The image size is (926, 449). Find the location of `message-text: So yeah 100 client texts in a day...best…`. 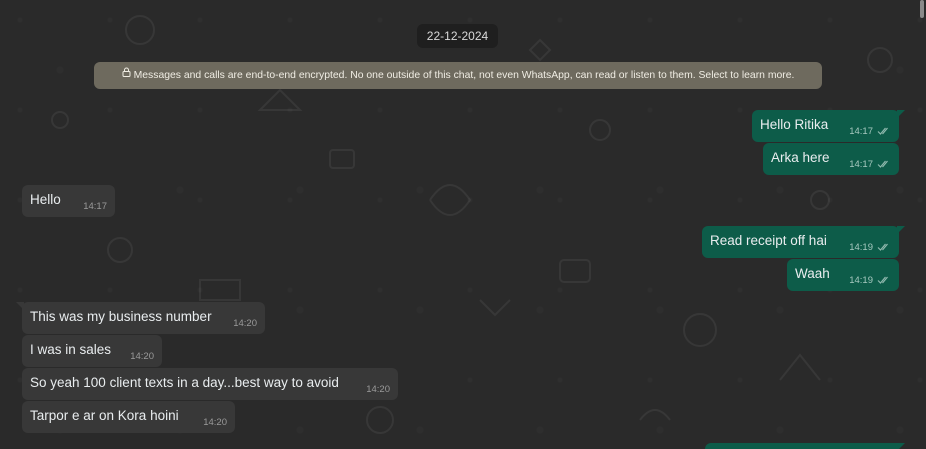

message-text: So yeah 100 client texts in a day...best… is located at coordinates (184, 382).